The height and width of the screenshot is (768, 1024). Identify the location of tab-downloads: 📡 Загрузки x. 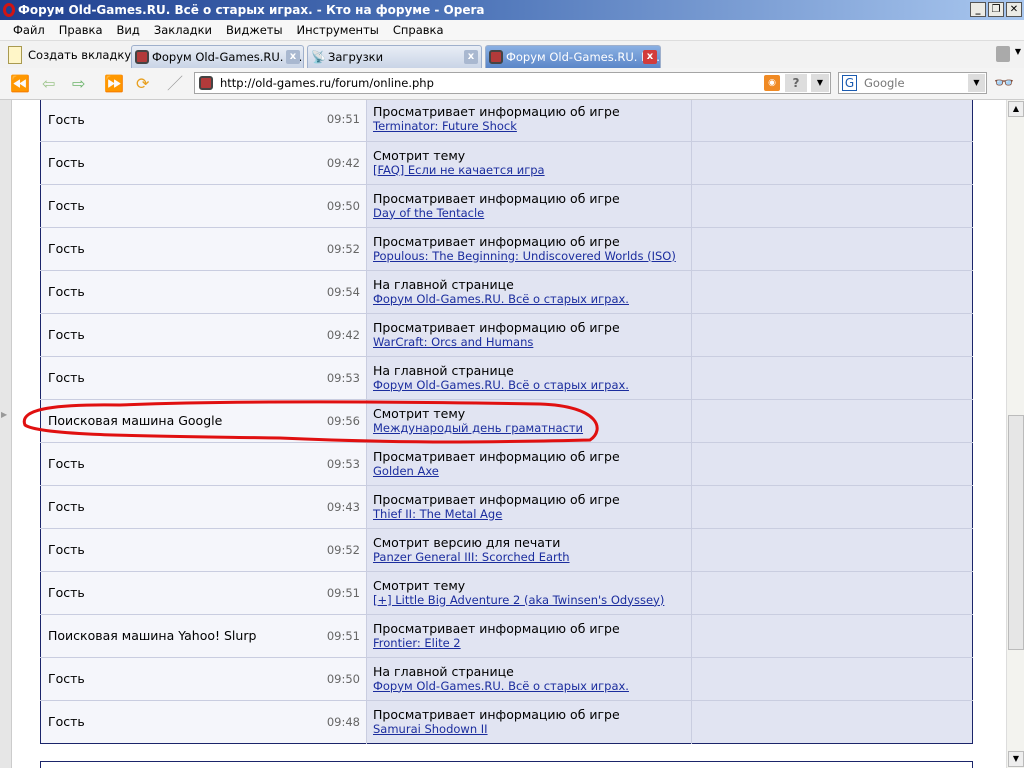
(394, 56).